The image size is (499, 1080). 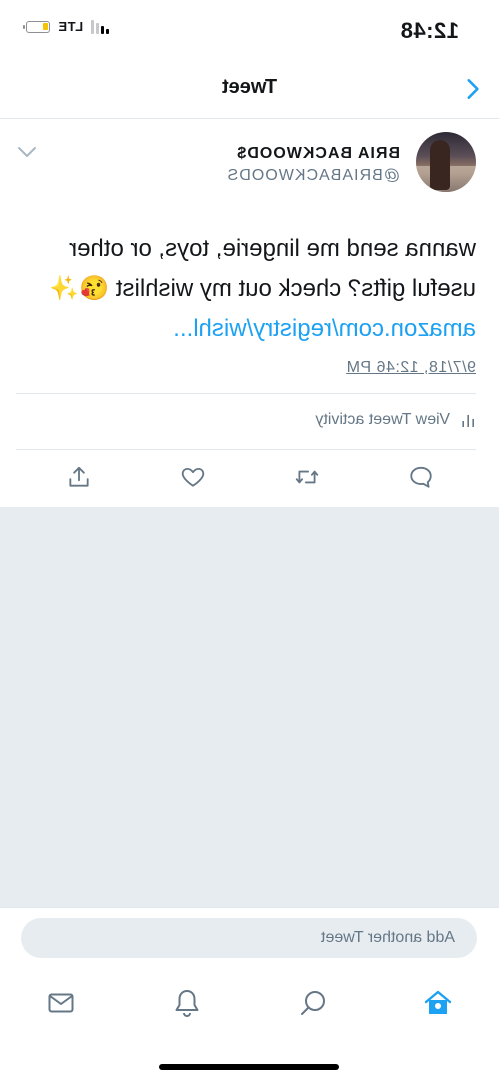 I want to click on network-type: LTE, so click(x=71, y=26).